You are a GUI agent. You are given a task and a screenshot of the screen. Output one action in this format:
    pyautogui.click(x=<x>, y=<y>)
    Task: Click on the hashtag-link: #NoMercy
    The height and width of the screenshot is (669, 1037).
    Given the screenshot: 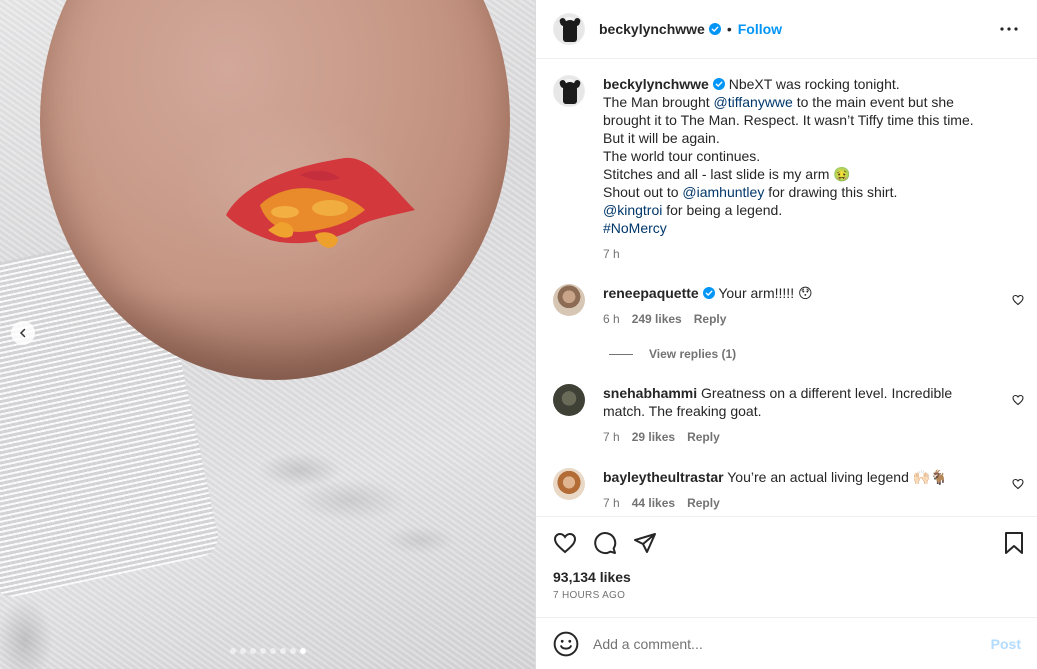 What is the action you would take?
    pyautogui.click(x=635, y=228)
    